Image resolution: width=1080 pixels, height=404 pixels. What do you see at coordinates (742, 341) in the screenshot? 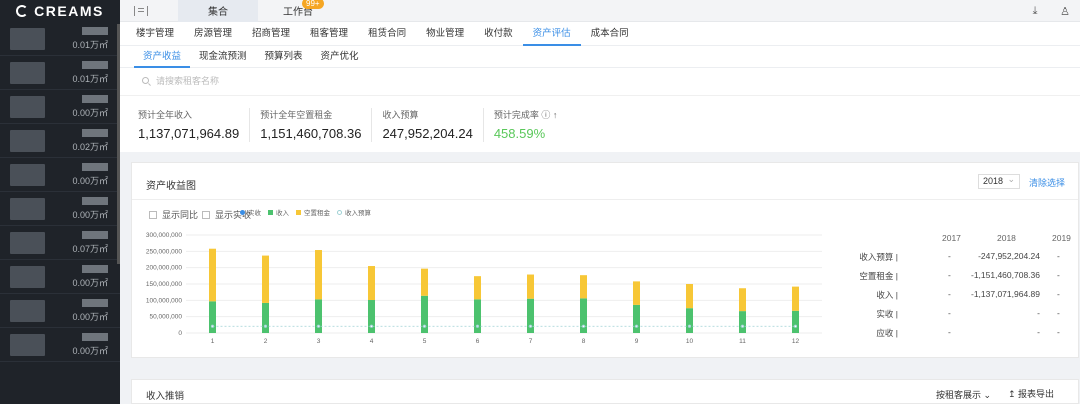
I see `x-tick-label: 11` at bounding box center [742, 341].